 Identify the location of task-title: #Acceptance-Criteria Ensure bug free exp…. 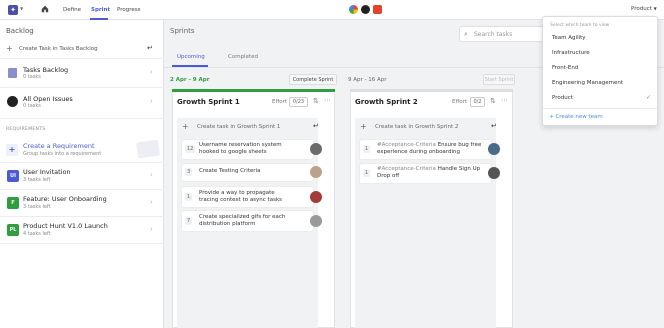
(429, 149).